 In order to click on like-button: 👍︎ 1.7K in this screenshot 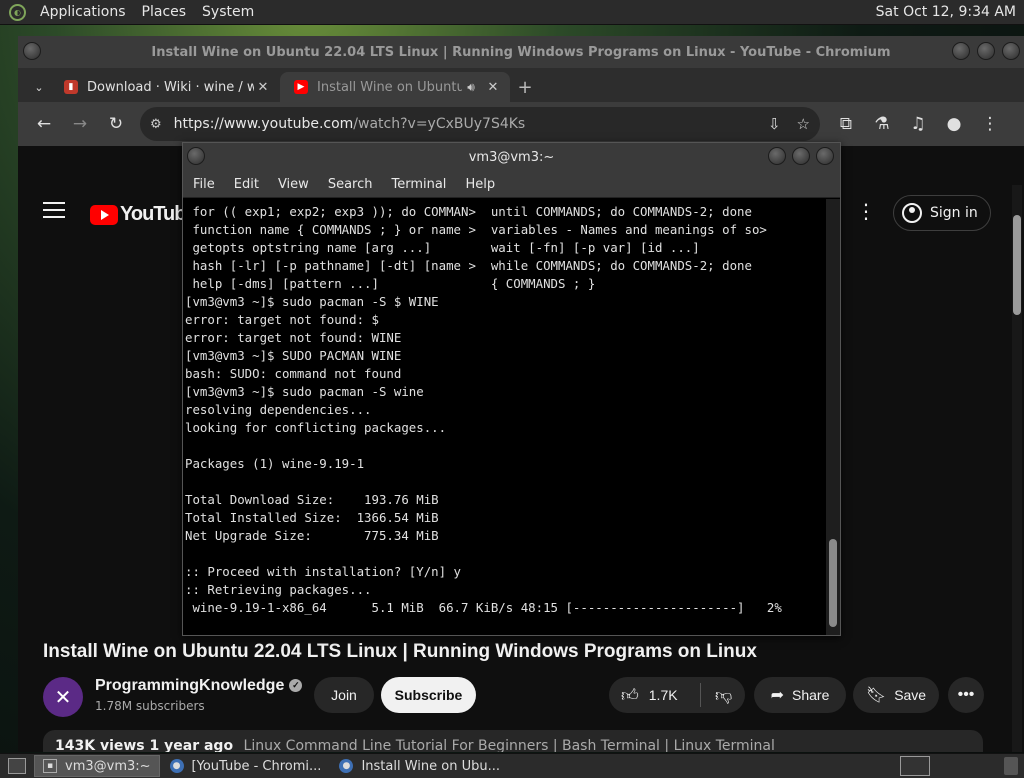, I will do `click(655, 695)`.